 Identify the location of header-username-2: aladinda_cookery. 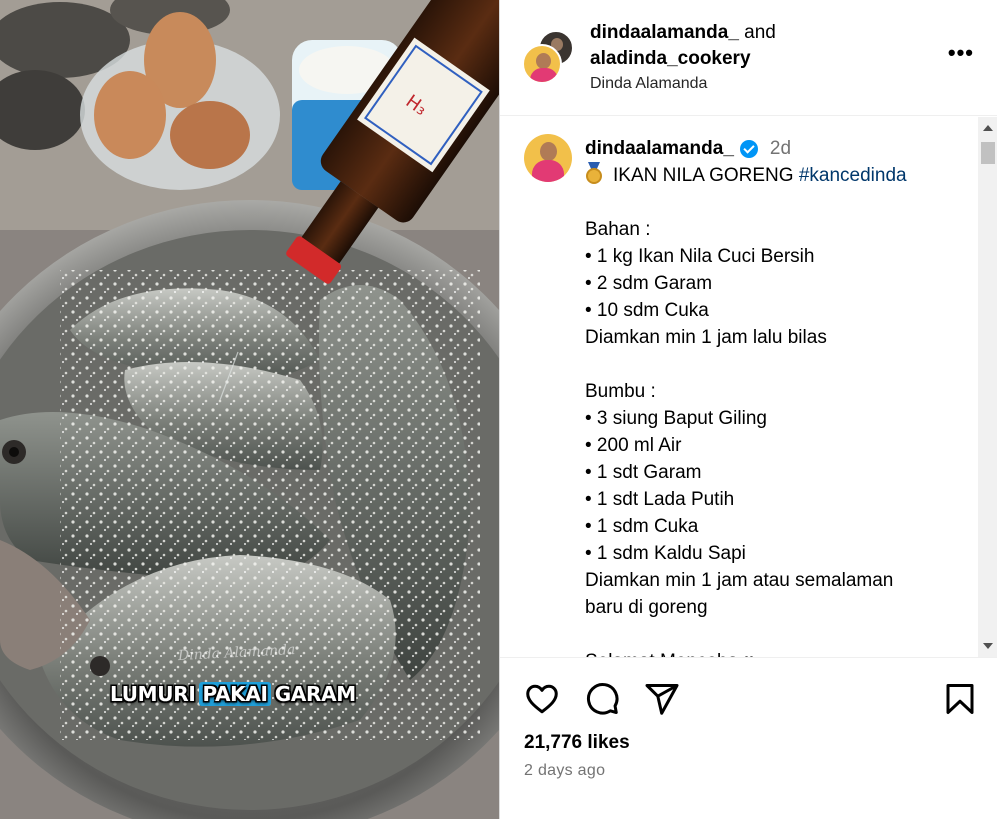
(683, 59).